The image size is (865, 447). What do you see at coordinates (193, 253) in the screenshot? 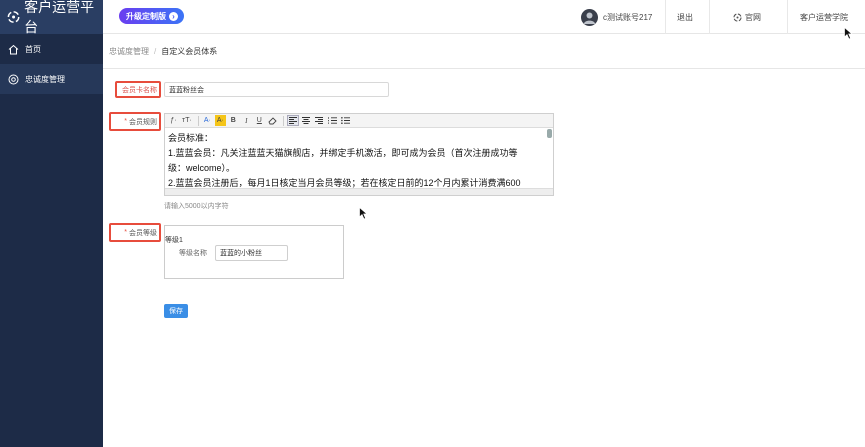
I see `level-name-label: 等级名称` at bounding box center [193, 253].